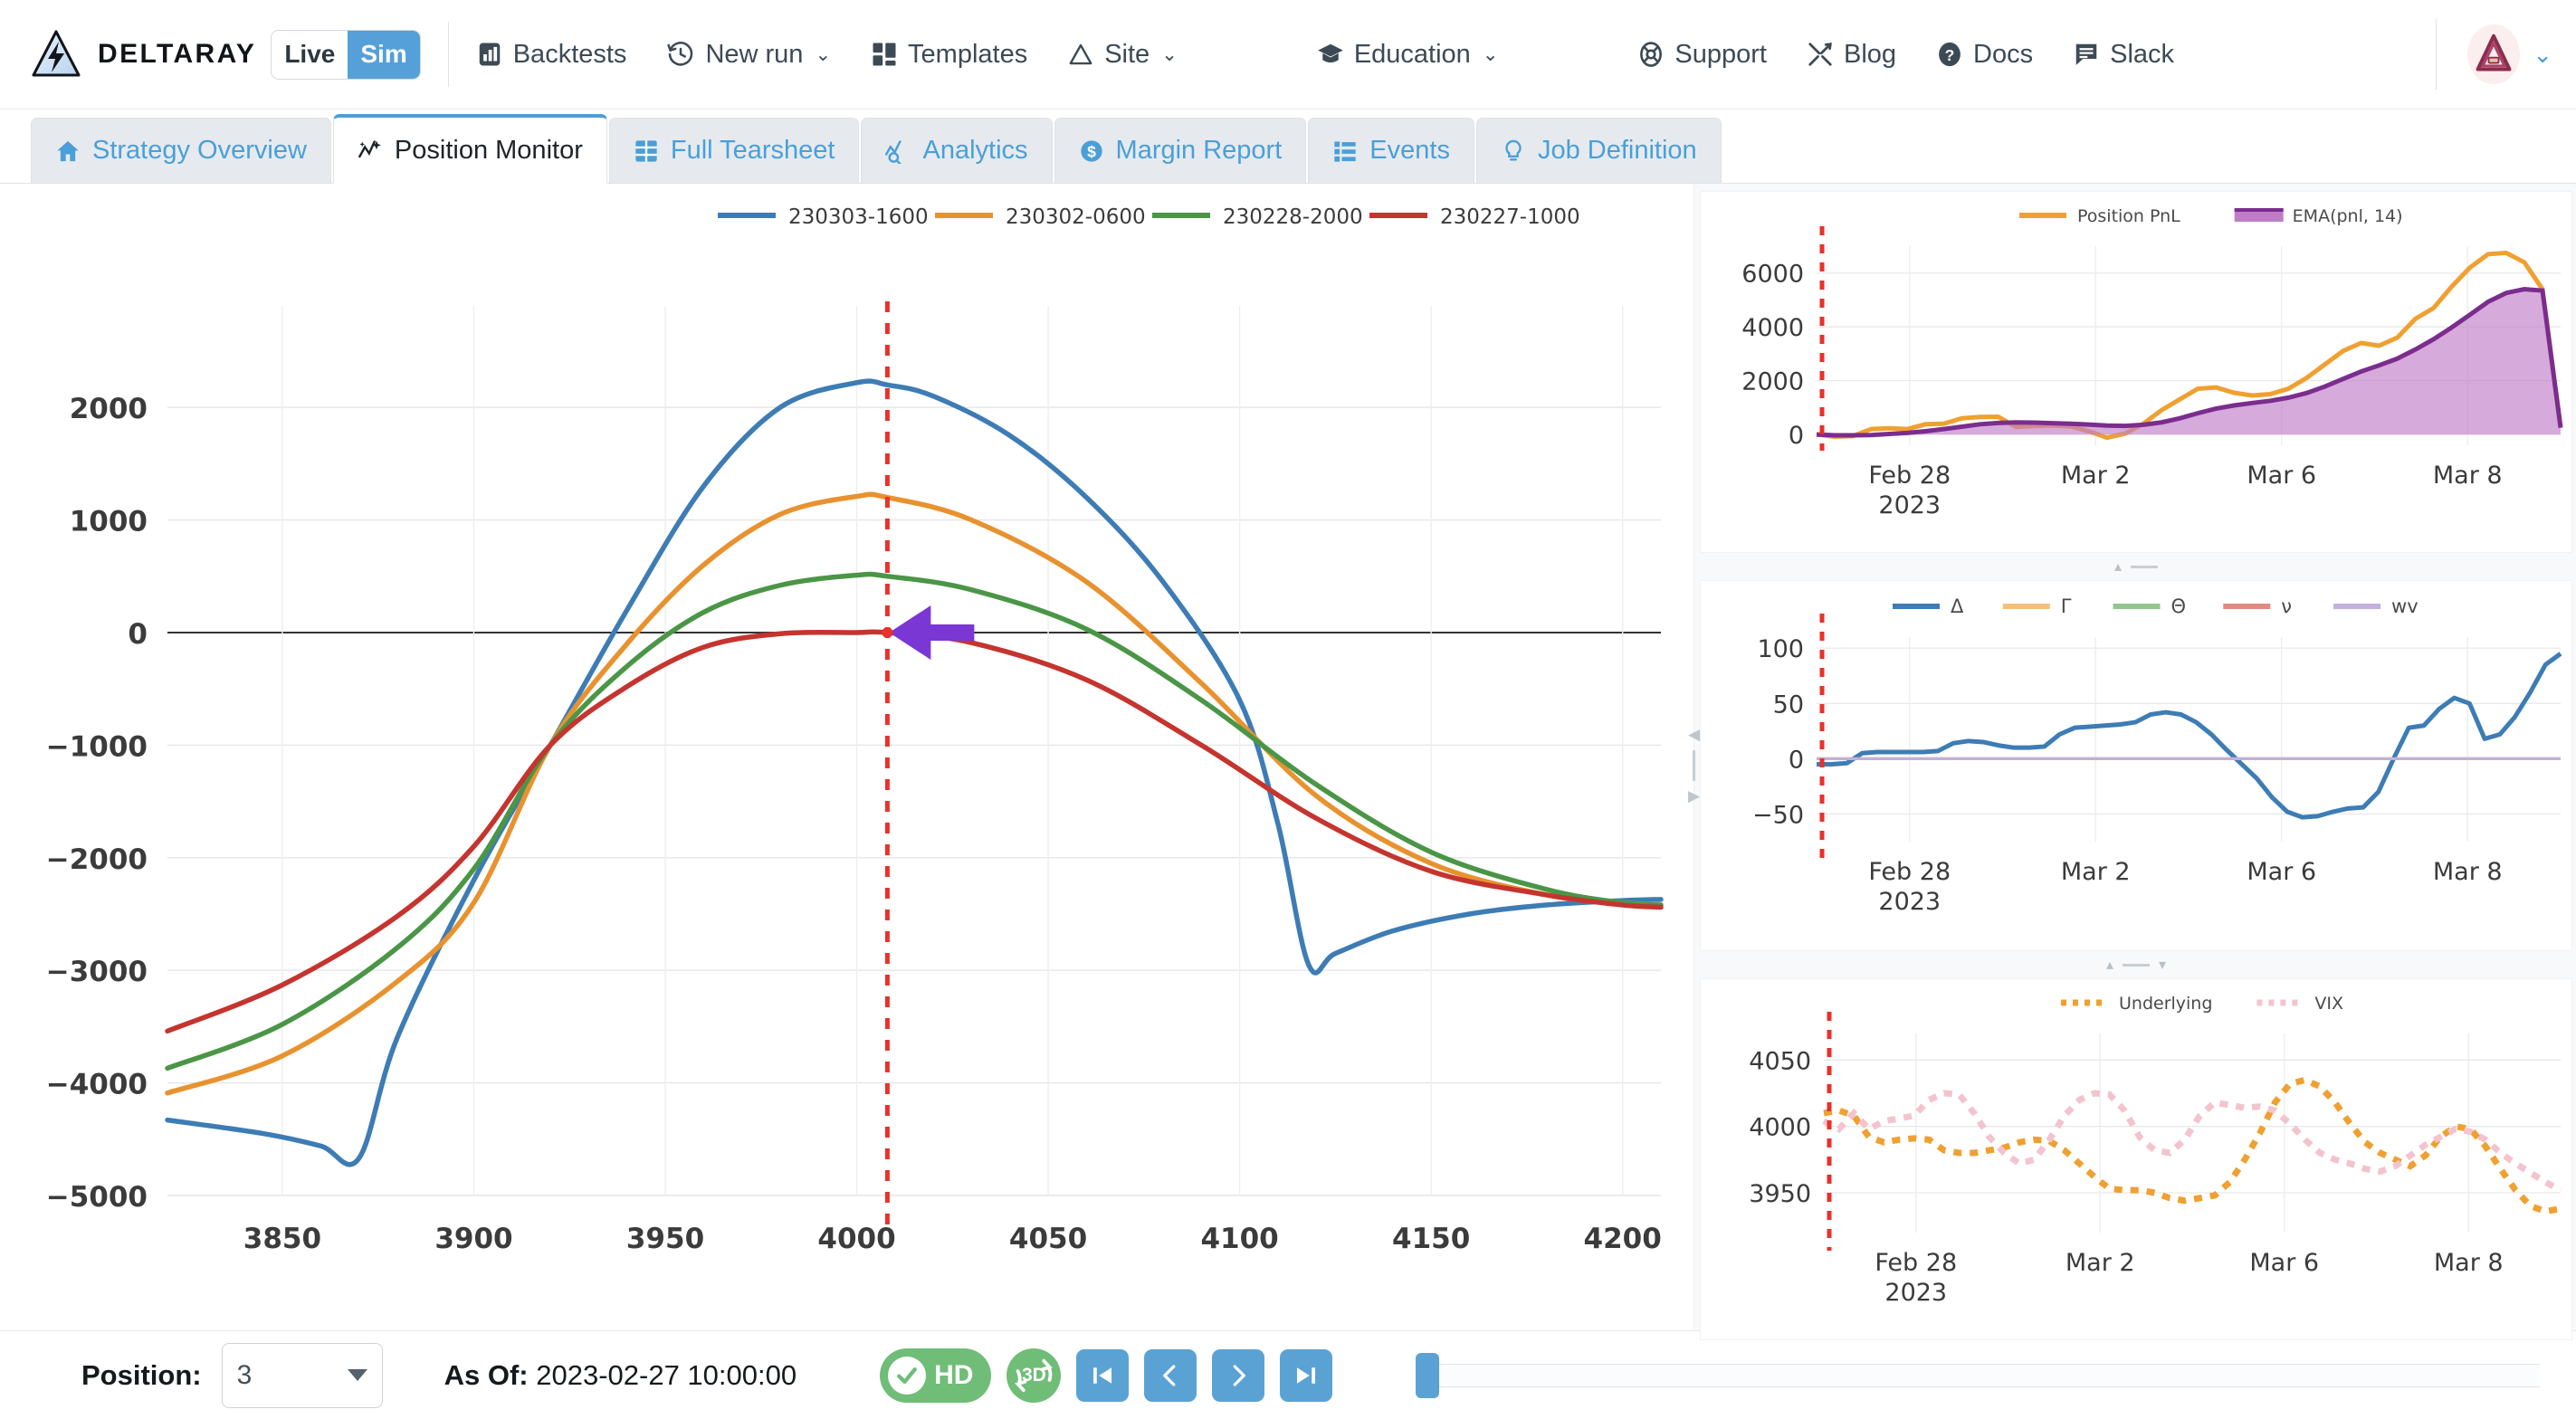 The width and height of the screenshot is (2576, 1419). I want to click on tab-events: Events, so click(1391, 150).